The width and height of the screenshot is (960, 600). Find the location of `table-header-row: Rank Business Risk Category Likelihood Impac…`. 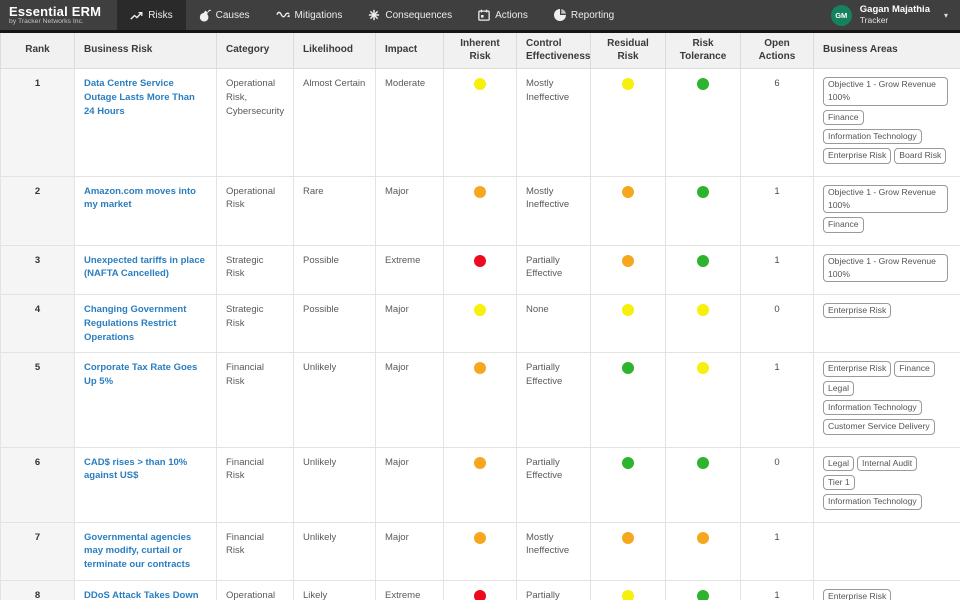

table-header-row: Rank Business Risk Category Likelihood Impac… is located at coordinates (480, 51).